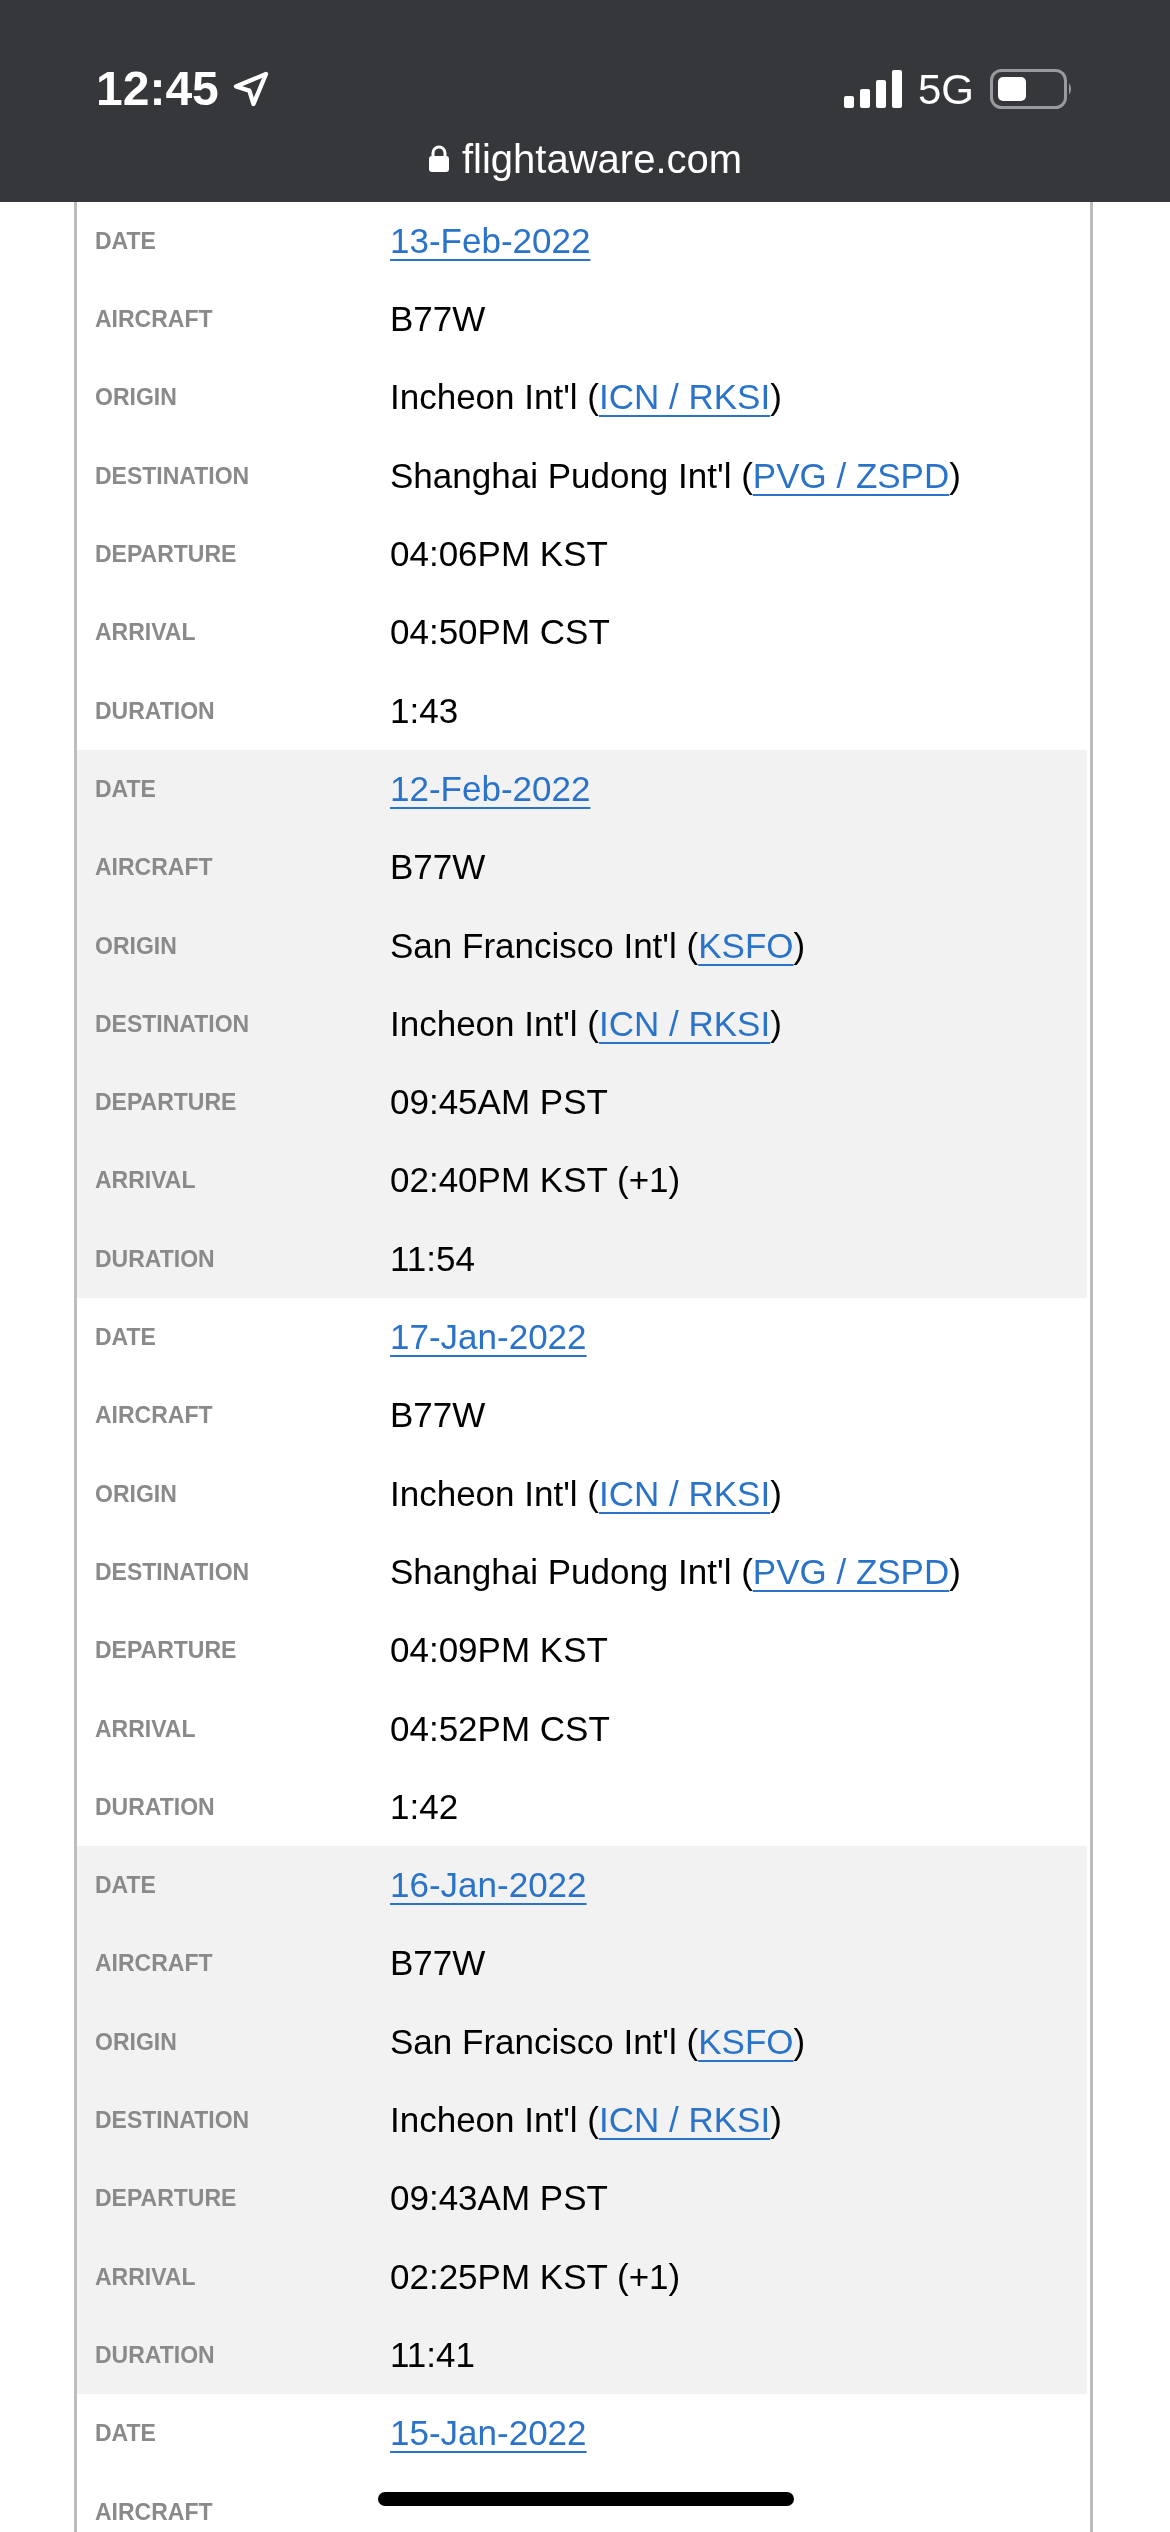  Describe the element at coordinates (499, 2198) in the screenshot. I see `value-text: 09:43AM PST` at that location.